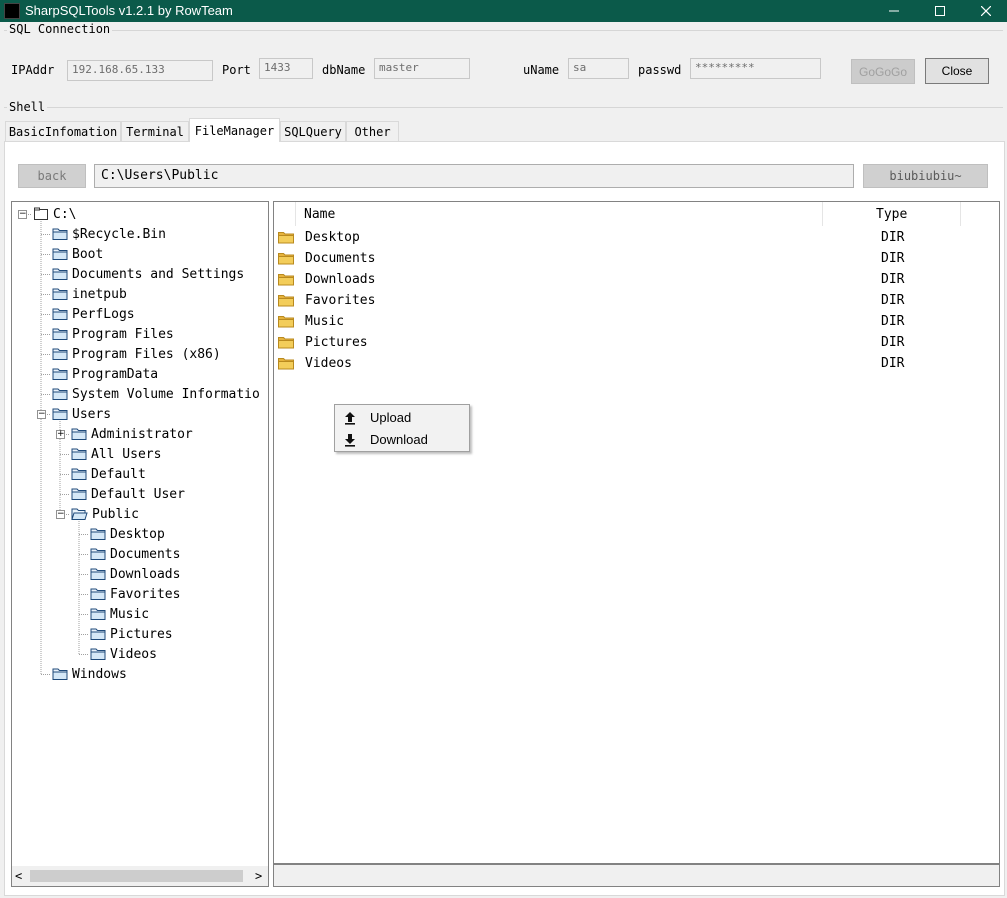 This screenshot has width=1007, height=898. What do you see at coordinates (350, 440) in the screenshot?
I see `download-icon` at bounding box center [350, 440].